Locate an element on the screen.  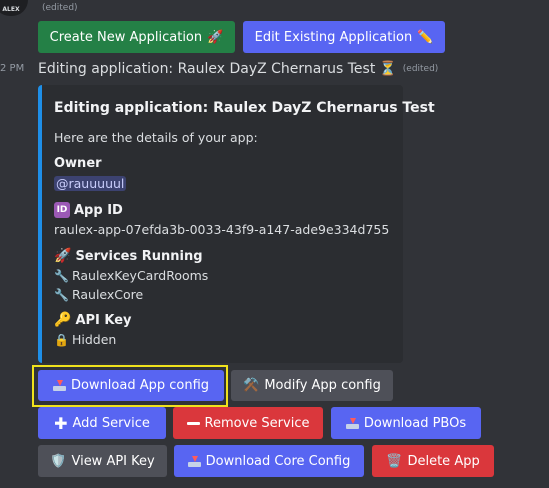
edit-existing-application-button: Edit Existing Application ✏️ is located at coordinates (344, 37).